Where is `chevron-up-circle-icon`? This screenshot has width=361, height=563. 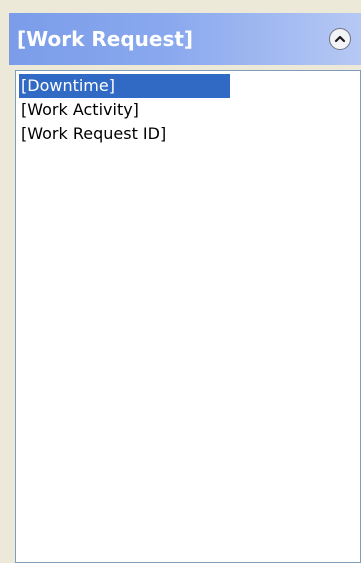
chevron-up-circle-icon is located at coordinates (340, 39).